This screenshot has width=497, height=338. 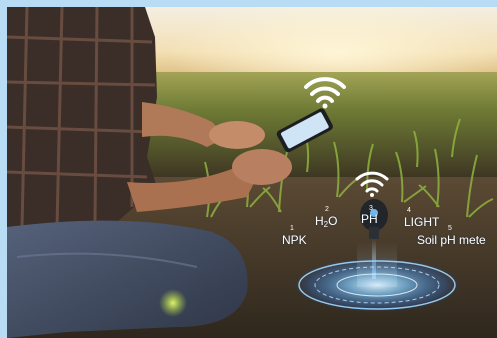 I want to click on npk-index: 1, so click(x=292, y=228).